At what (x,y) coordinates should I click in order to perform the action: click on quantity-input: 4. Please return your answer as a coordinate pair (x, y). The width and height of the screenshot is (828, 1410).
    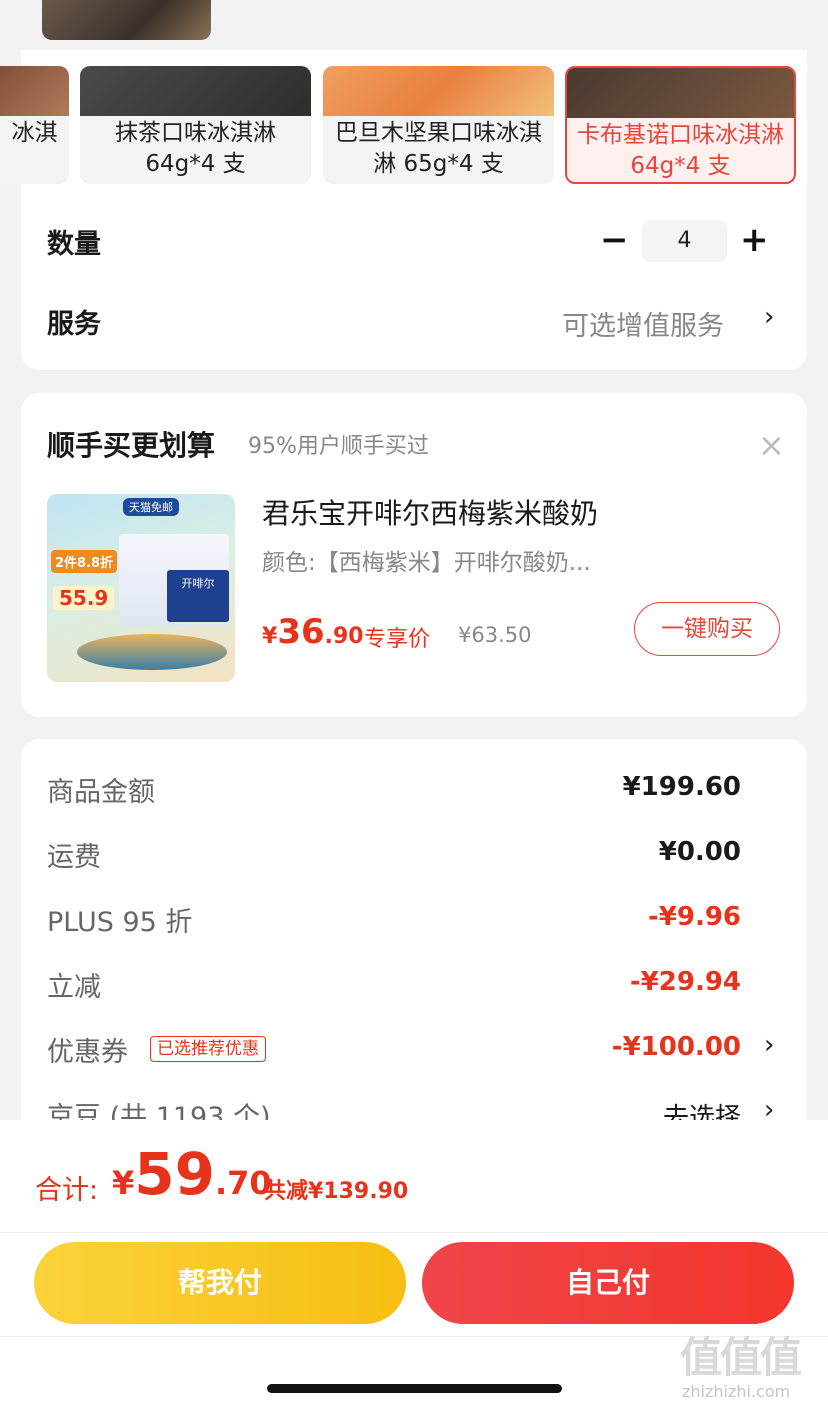
    Looking at the image, I should click on (684, 241).